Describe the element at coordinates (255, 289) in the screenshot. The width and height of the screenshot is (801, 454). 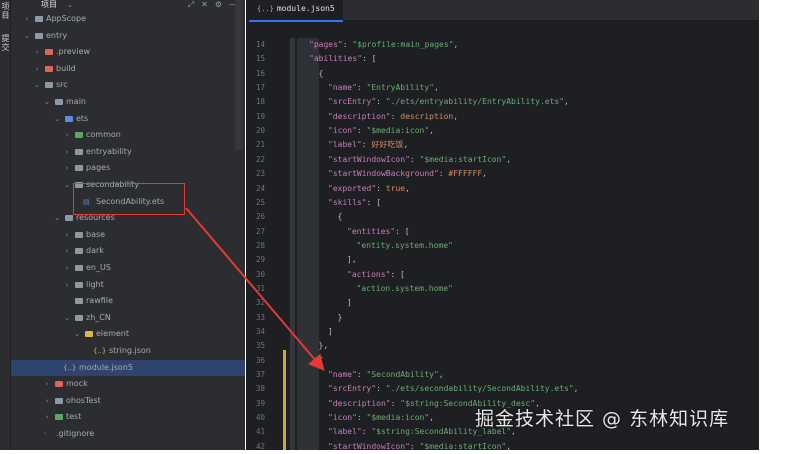
I see `annotation-arrow` at that location.